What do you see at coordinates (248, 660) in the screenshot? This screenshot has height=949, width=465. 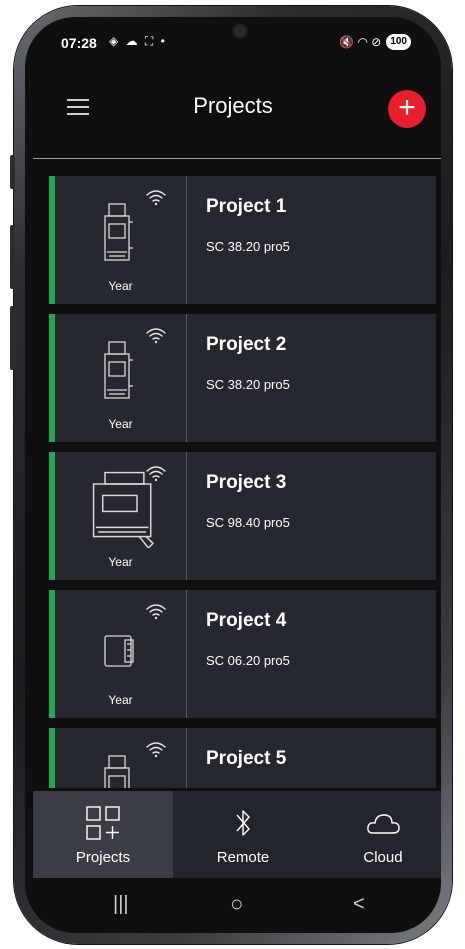 I see `project-model: SC 06.20 pro5` at bounding box center [248, 660].